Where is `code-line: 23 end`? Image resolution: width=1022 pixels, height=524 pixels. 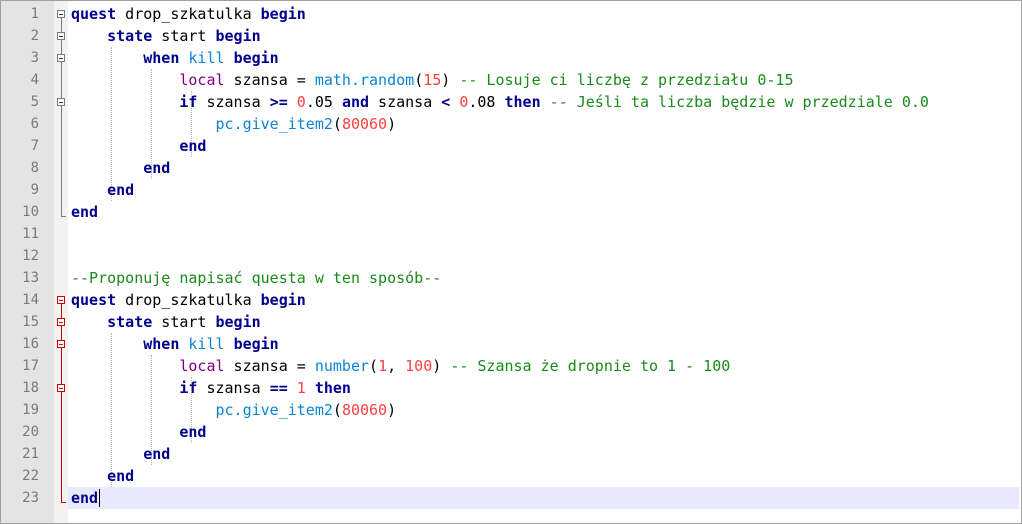
code-line: 23 end is located at coordinates (511, 498).